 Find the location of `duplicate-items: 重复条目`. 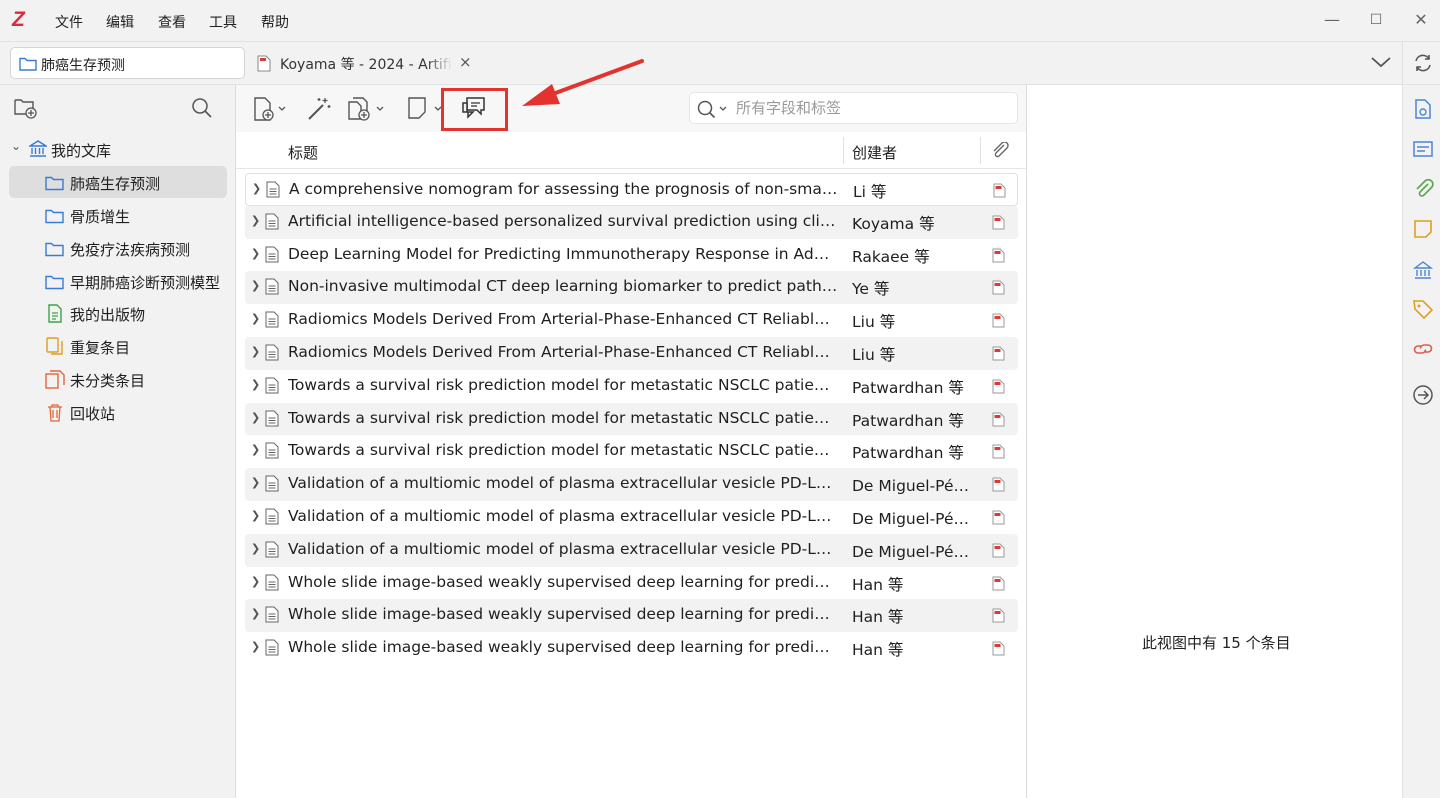

duplicate-items: 重复条目 is located at coordinates (118, 346).